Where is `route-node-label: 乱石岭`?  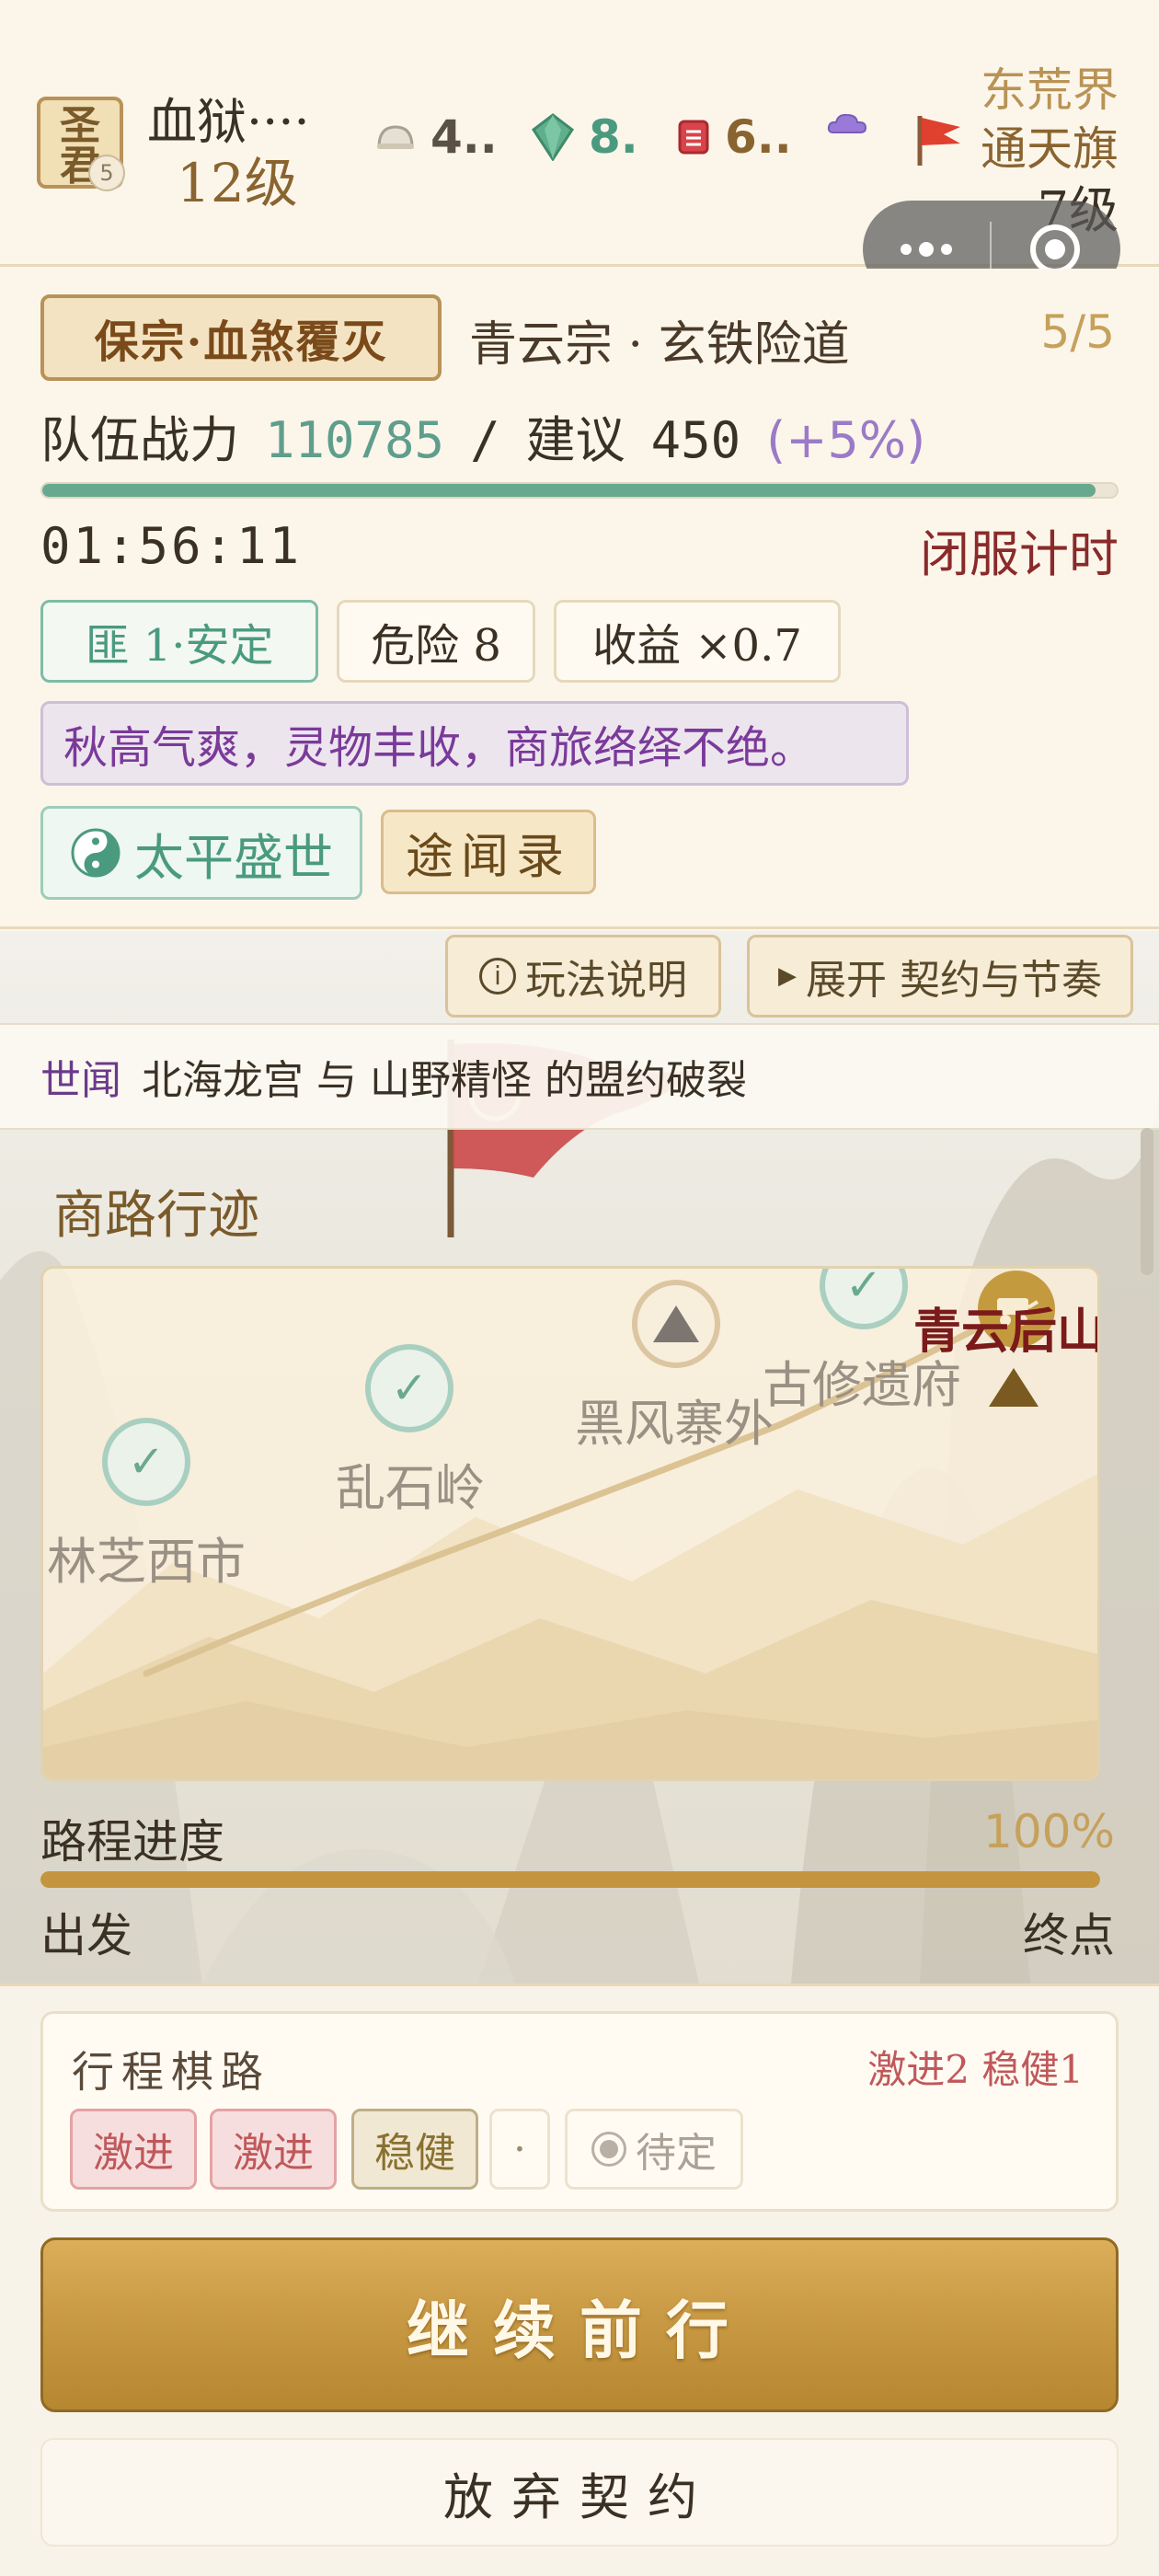
route-node-label: 乱石岭 is located at coordinates (410, 1488).